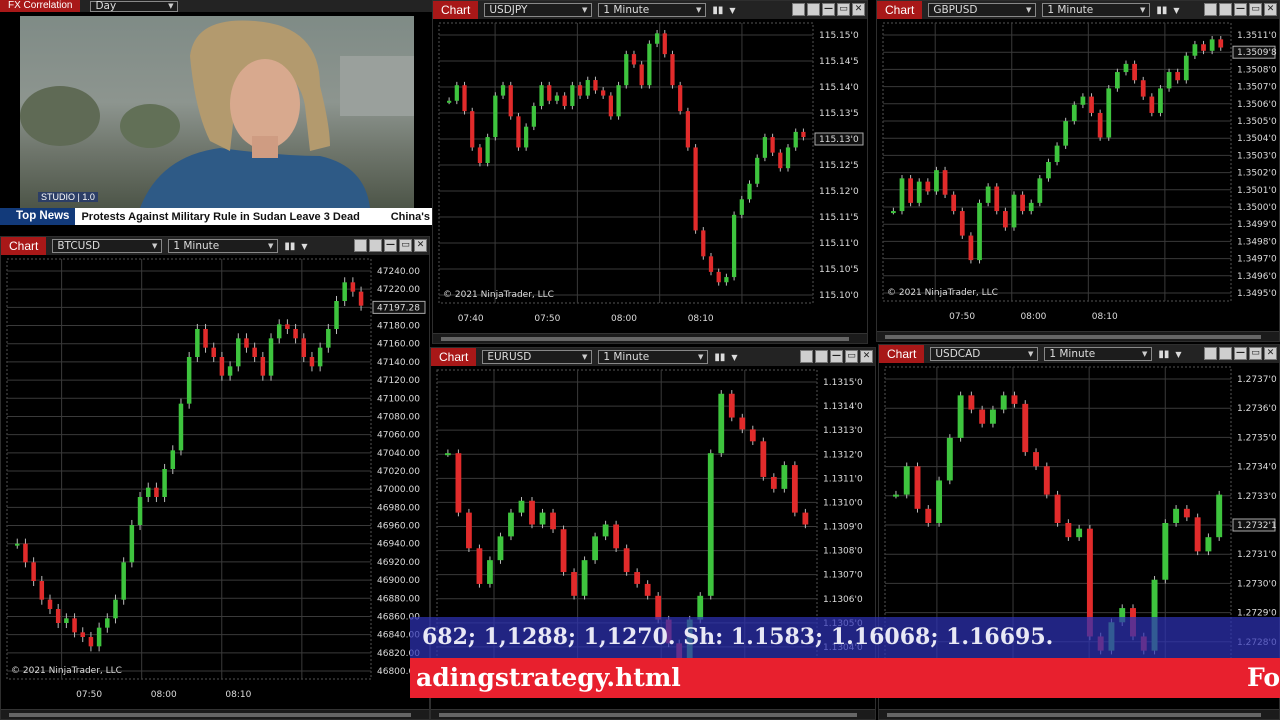  I want to click on instrument-dropdown: GBPUSD ▼, so click(982, 10).